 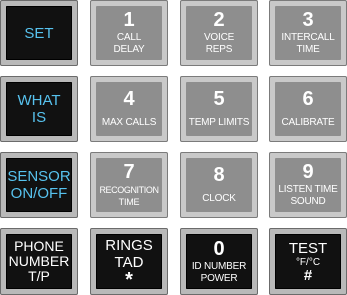 I want to click on key-0-line2: POWER, so click(x=219, y=278).